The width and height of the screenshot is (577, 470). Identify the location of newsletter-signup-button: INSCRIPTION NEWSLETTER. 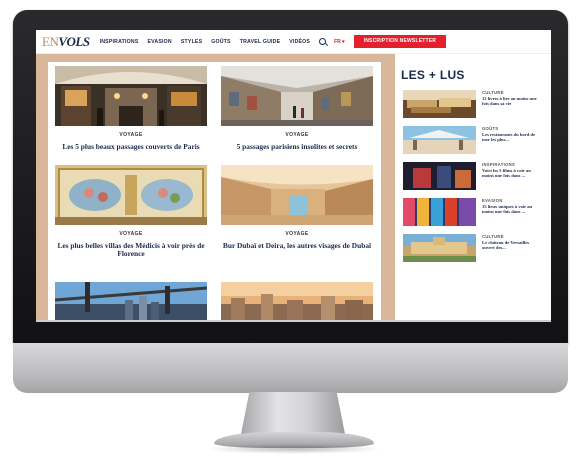
(400, 41).